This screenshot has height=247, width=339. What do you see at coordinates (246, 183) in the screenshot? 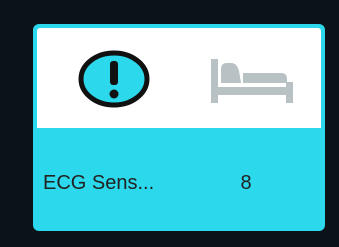
I see `sensor-value: 8` at bounding box center [246, 183].